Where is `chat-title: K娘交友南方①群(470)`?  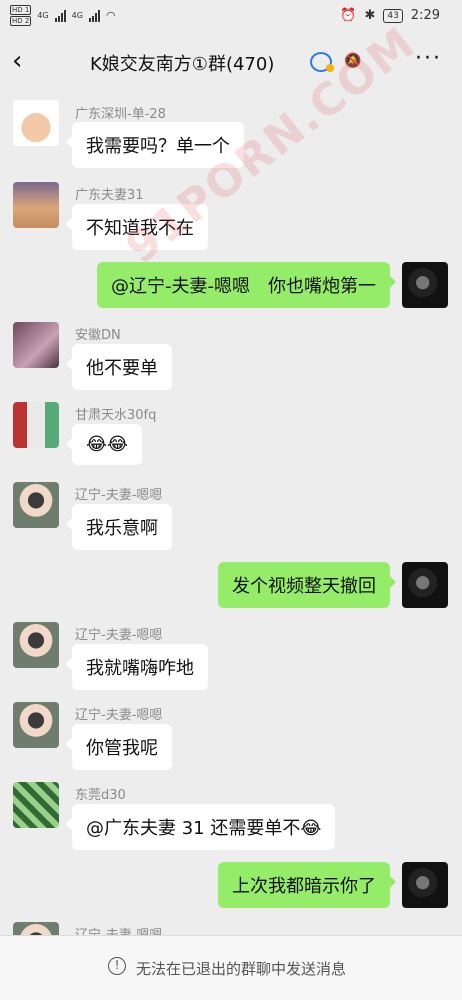
chat-title: K娘交友南方①群(470) is located at coordinates (182, 64).